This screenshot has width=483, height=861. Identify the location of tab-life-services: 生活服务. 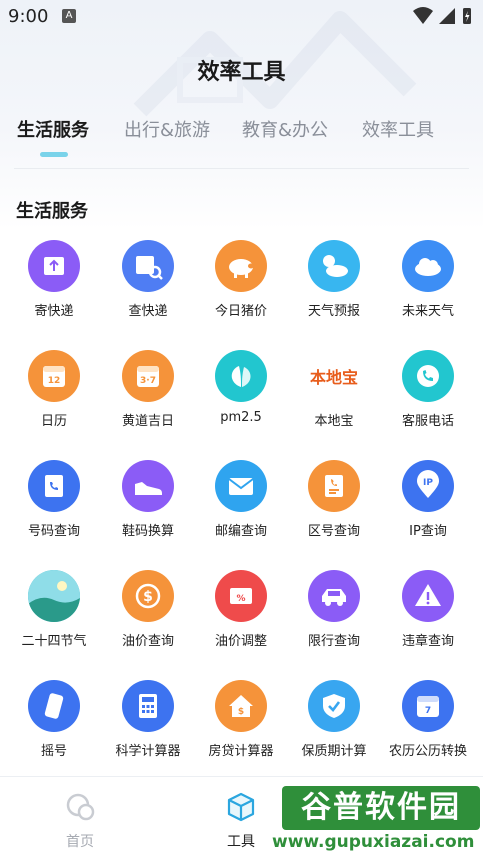
(53, 129).